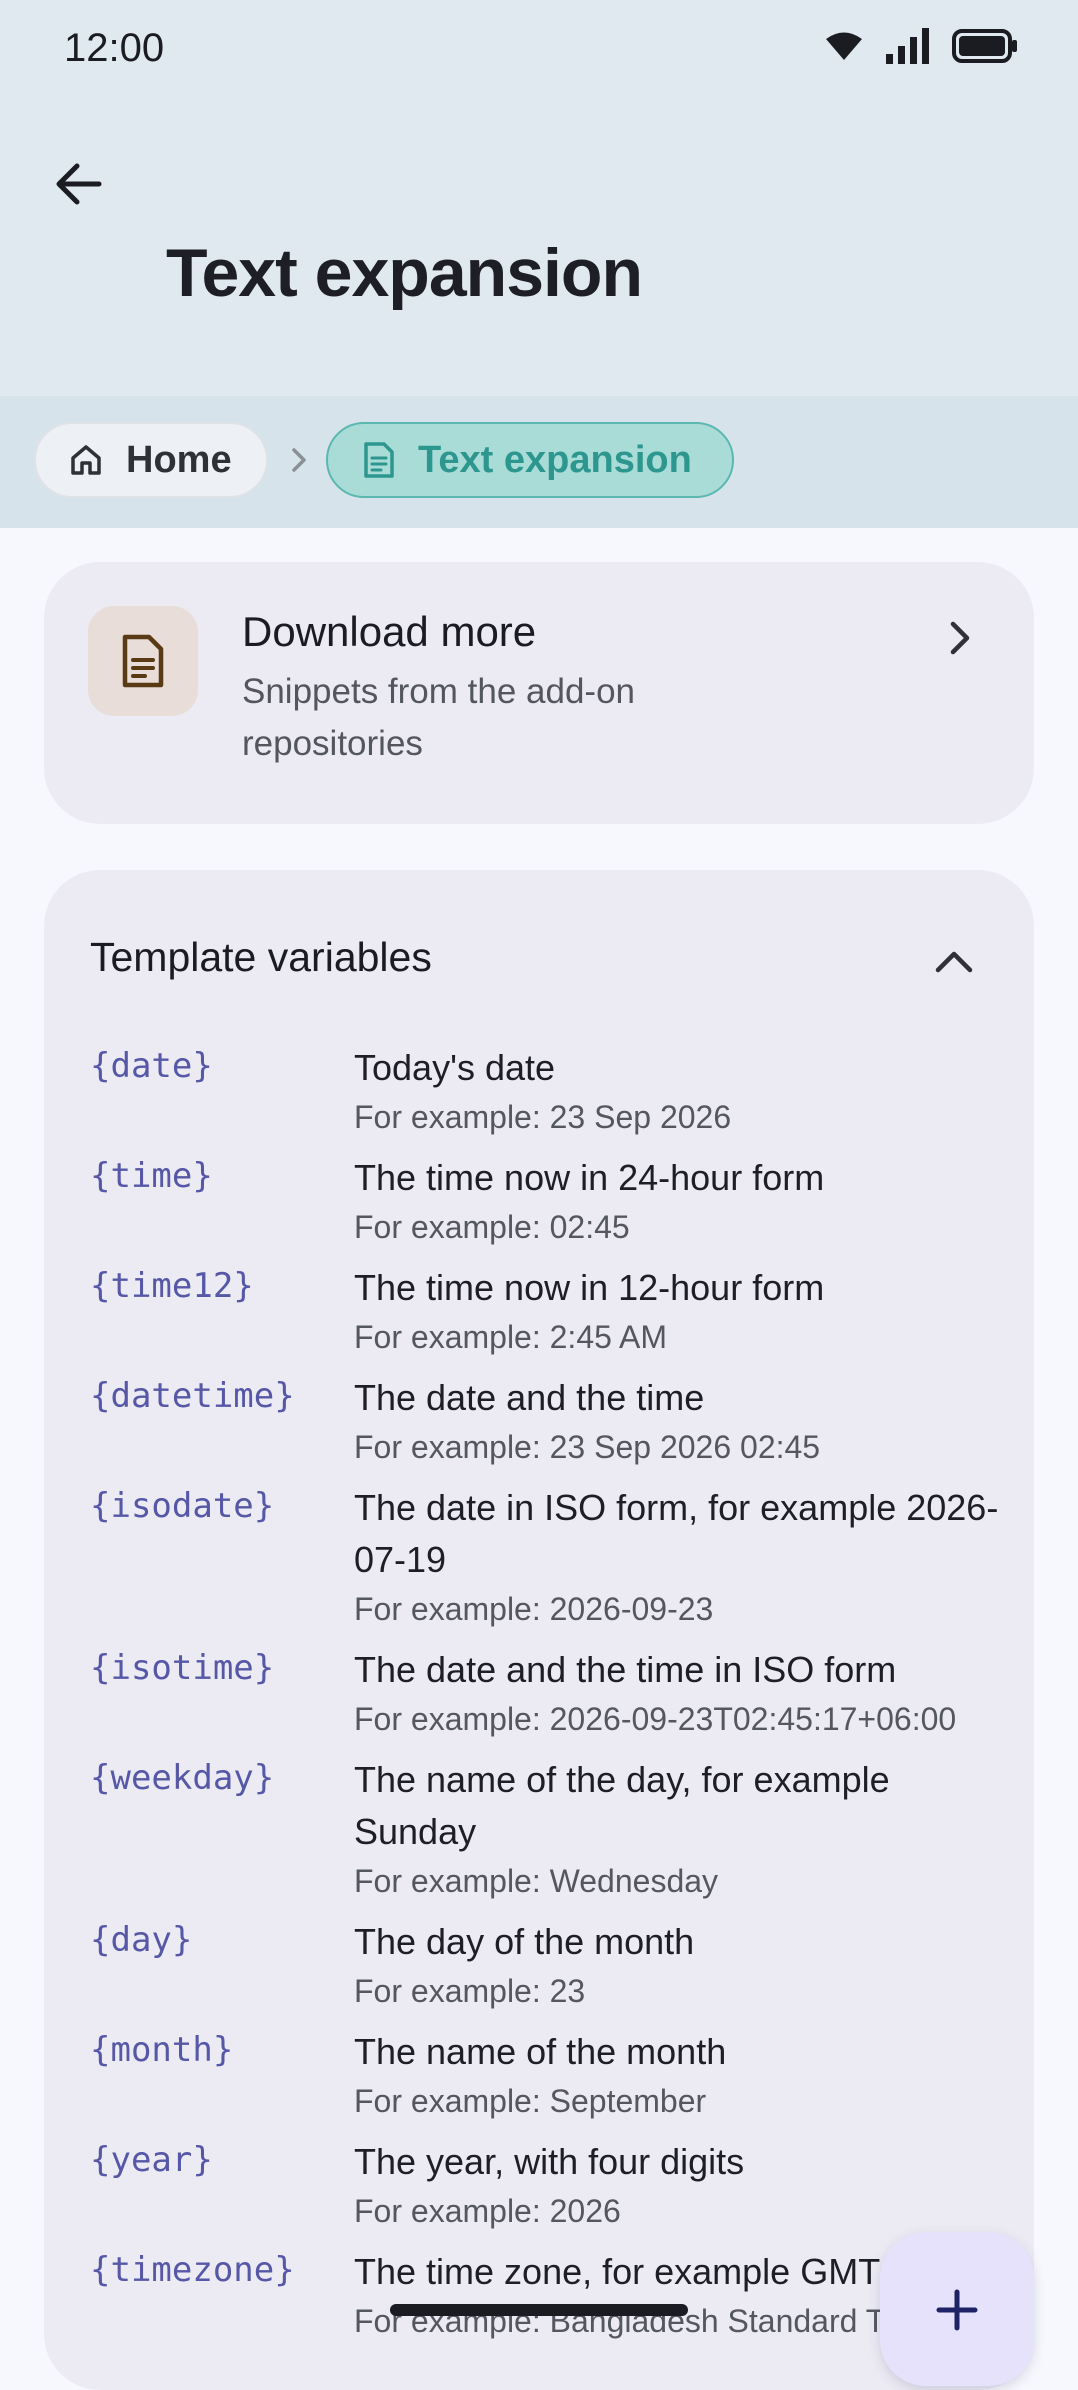 Image resolution: width=1078 pixels, height=2390 pixels. I want to click on status-icons, so click(921, 46).